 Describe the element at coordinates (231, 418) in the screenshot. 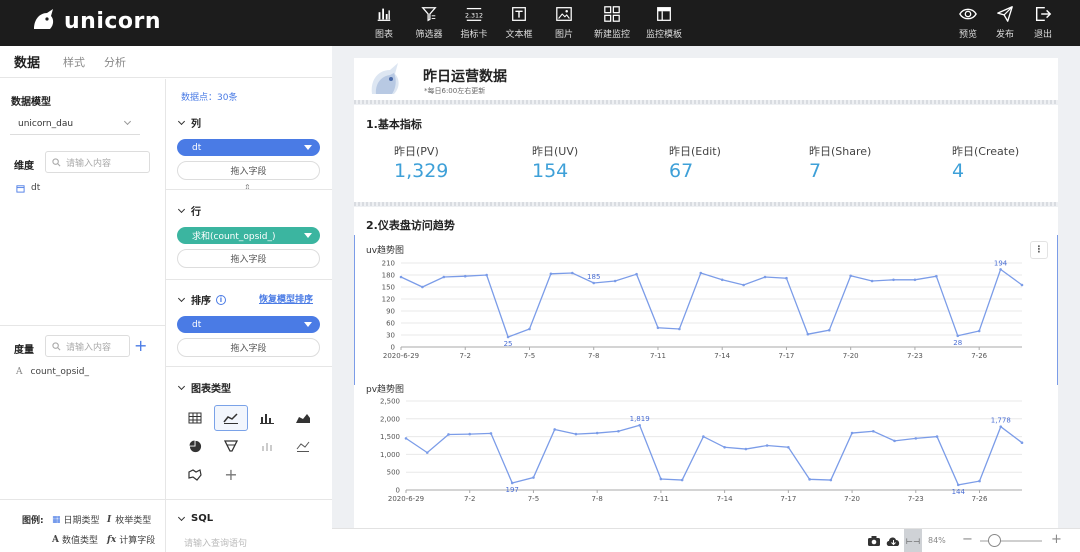

I see `chart-type-line-icon` at that location.